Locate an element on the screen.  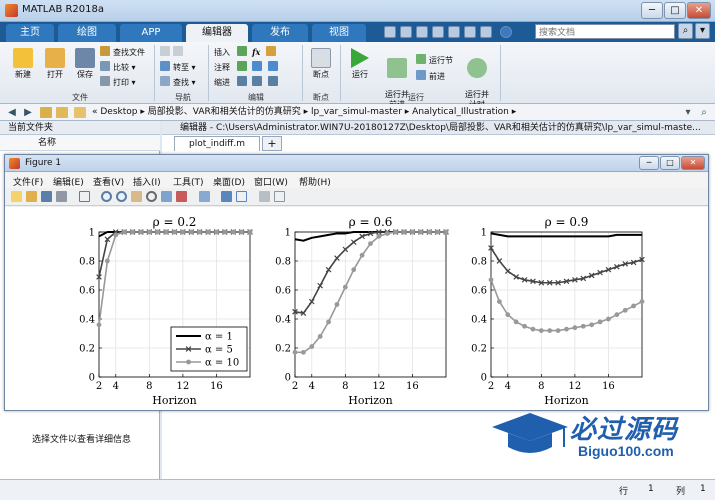
run-section-button: 运行节 is located at coordinates (434, 60).